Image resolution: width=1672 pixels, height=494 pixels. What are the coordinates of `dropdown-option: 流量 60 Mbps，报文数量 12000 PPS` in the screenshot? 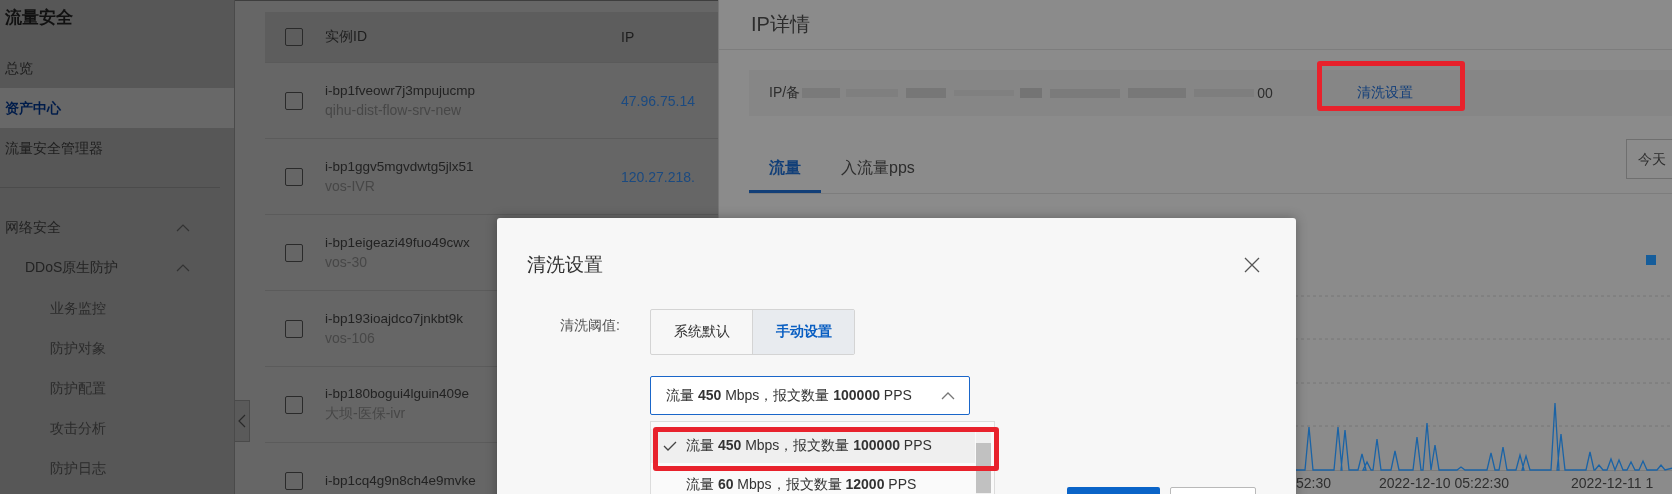 It's located at (813, 484).